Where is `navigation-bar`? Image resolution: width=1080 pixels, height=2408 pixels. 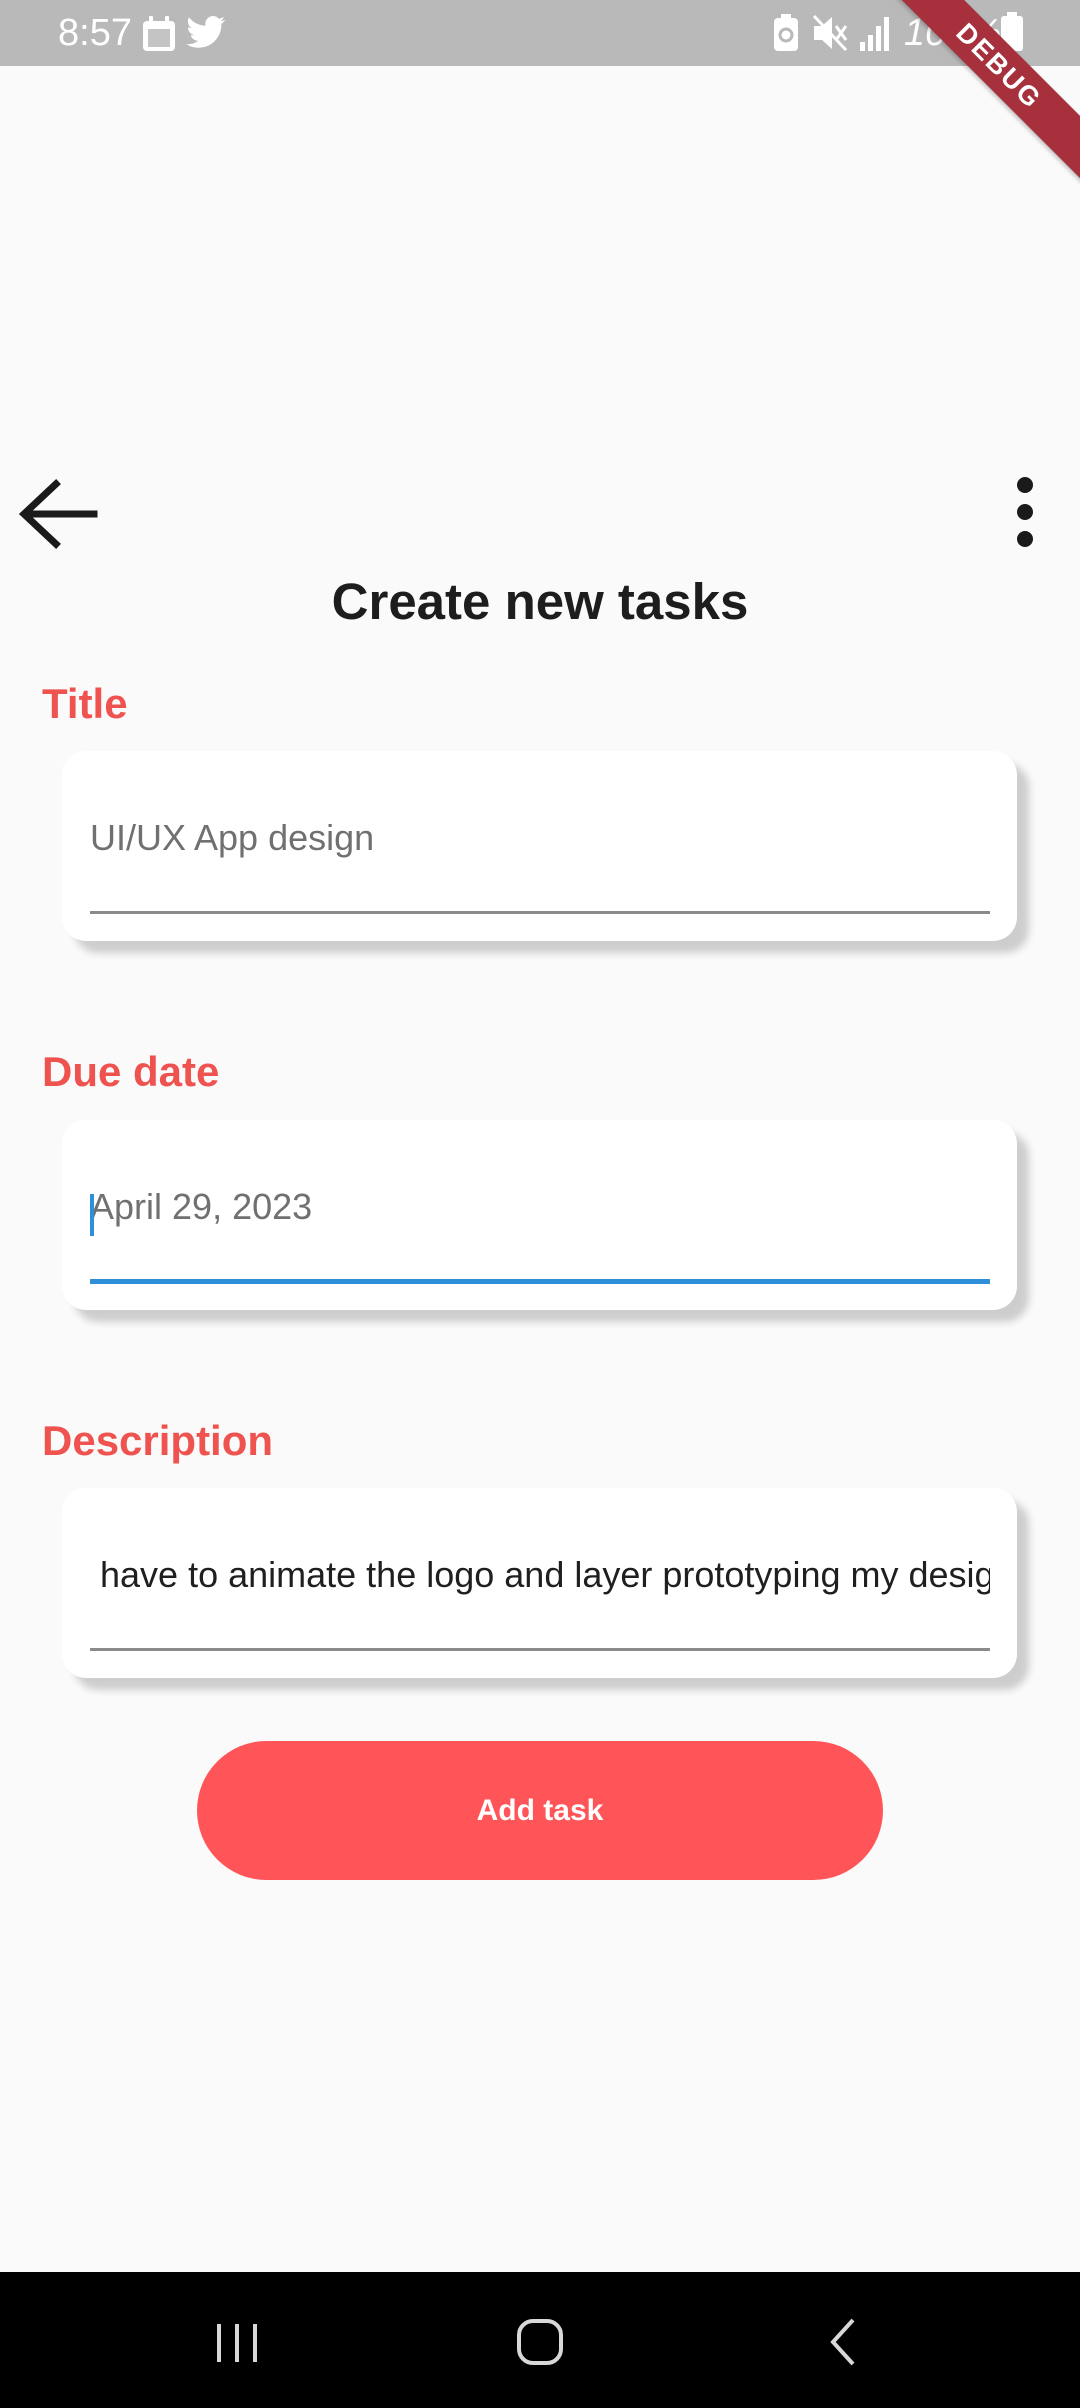
navigation-bar is located at coordinates (540, 2340).